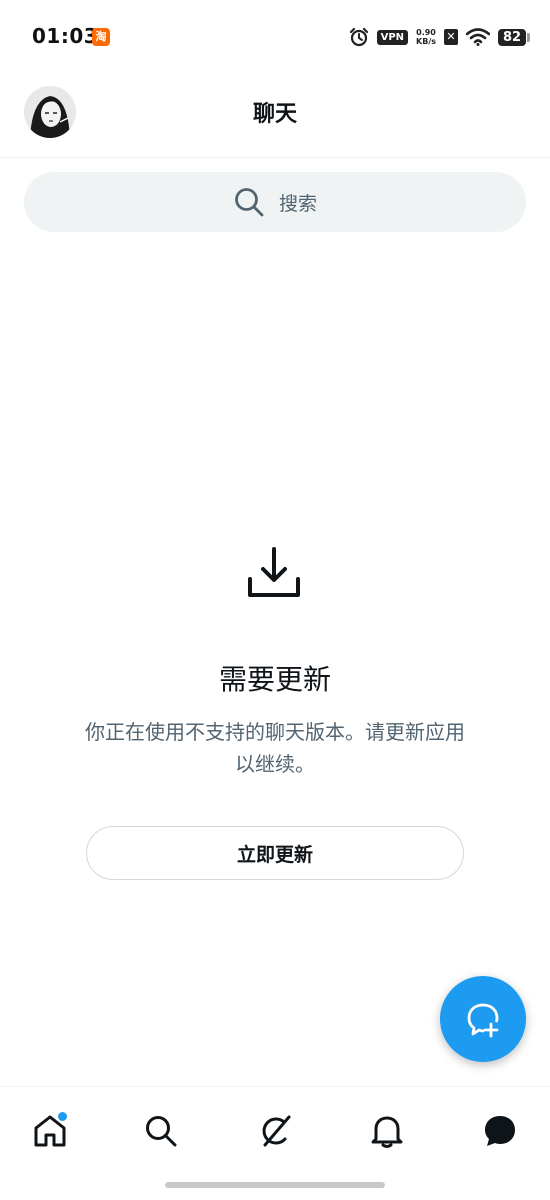 The width and height of the screenshot is (550, 1200). Describe the element at coordinates (275, 748) in the screenshot. I see `update-required-description: 你正在使用不支持的聊天版本。请更新应用以继续。` at that location.